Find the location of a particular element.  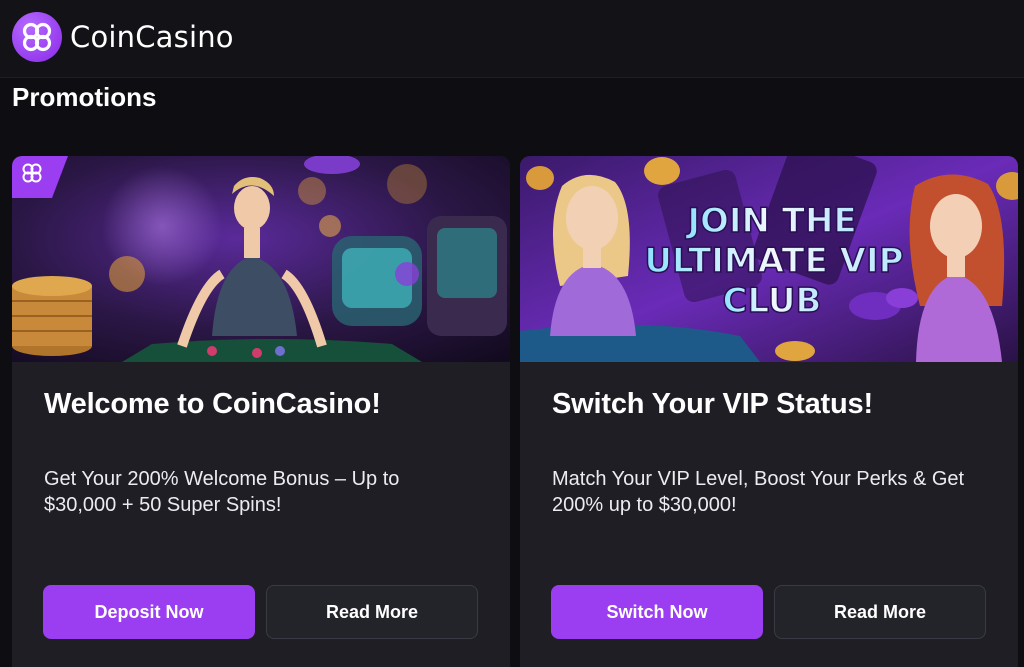

banner-line-2: ULTIMATE VIP is located at coordinates (773, 261).